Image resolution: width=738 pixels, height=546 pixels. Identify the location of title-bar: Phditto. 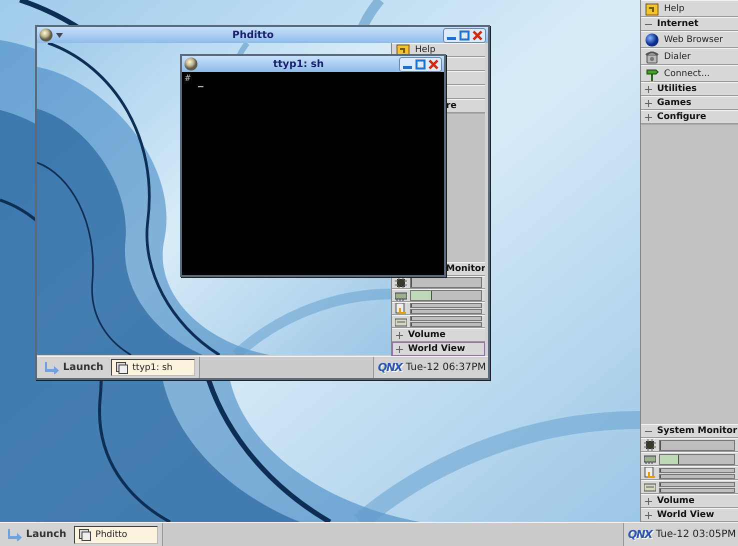
(262, 35).